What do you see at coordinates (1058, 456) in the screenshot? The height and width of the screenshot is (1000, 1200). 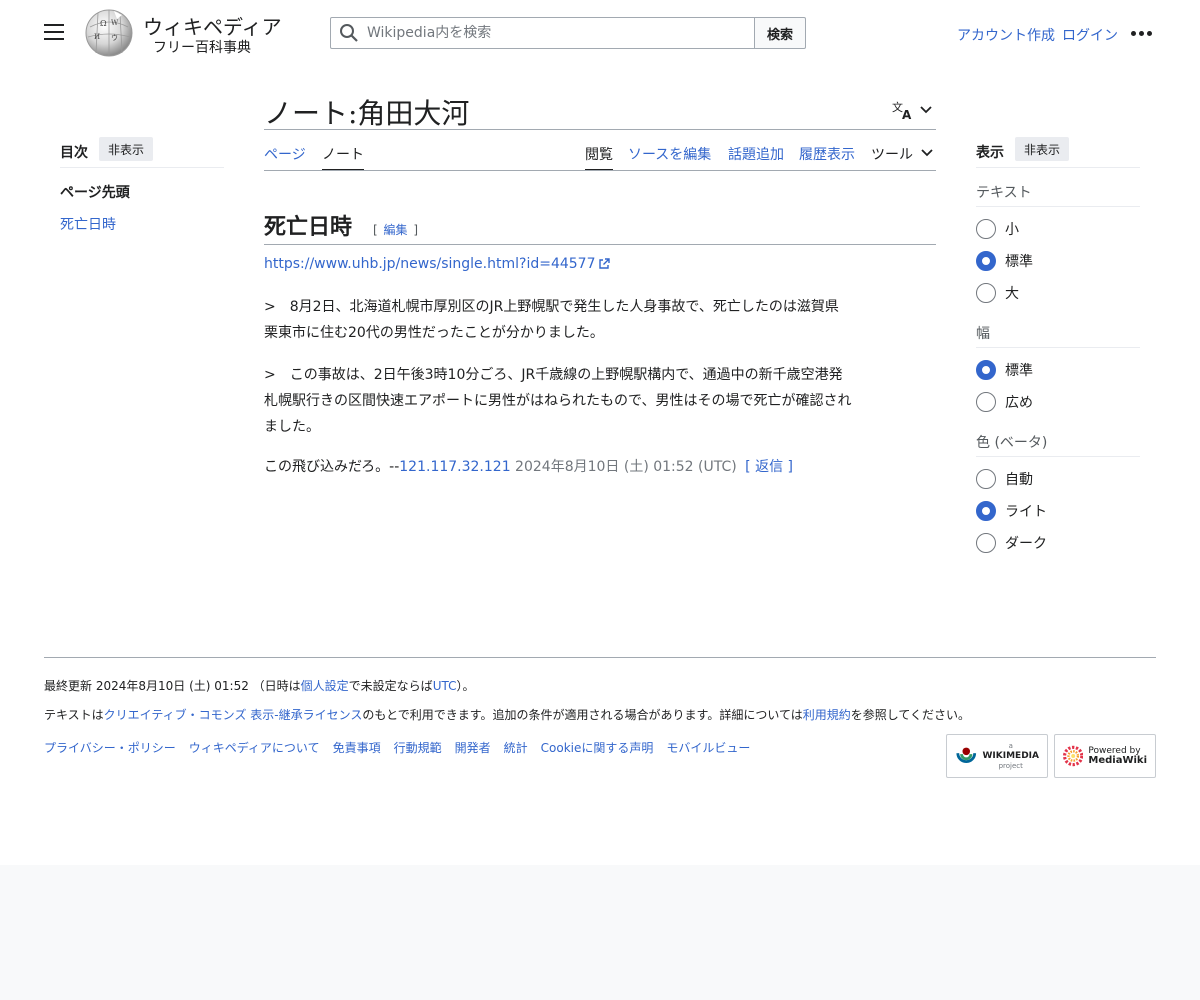 I see `color-divider` at bounding box center [1058, 456].